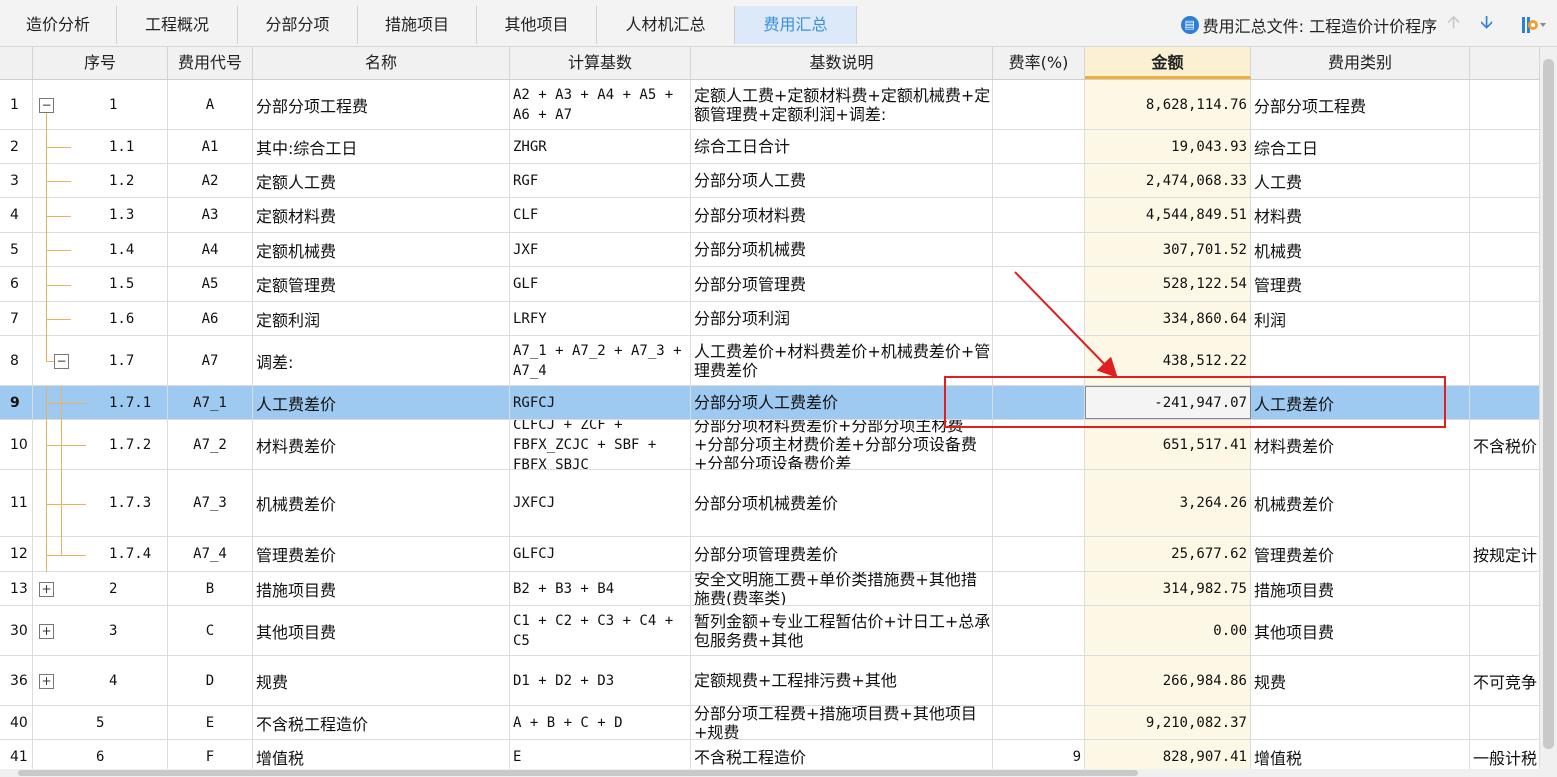 The width and height of the screenshot is (1557, 777). I want to click on horizontal-scrollbar-thumb, so click(578, 773).